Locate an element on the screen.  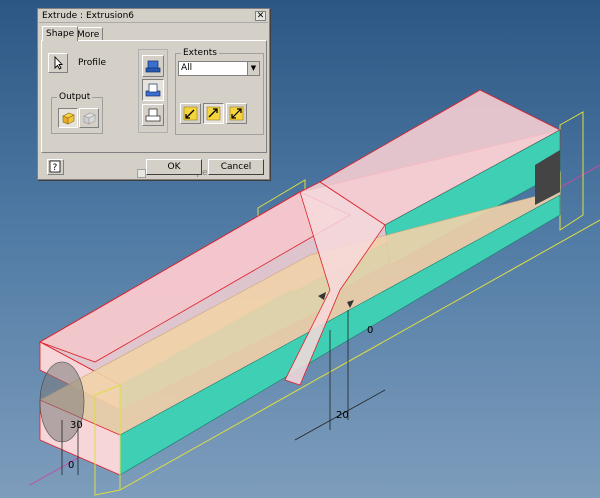
operation-group is located at coordinates (153, 91).